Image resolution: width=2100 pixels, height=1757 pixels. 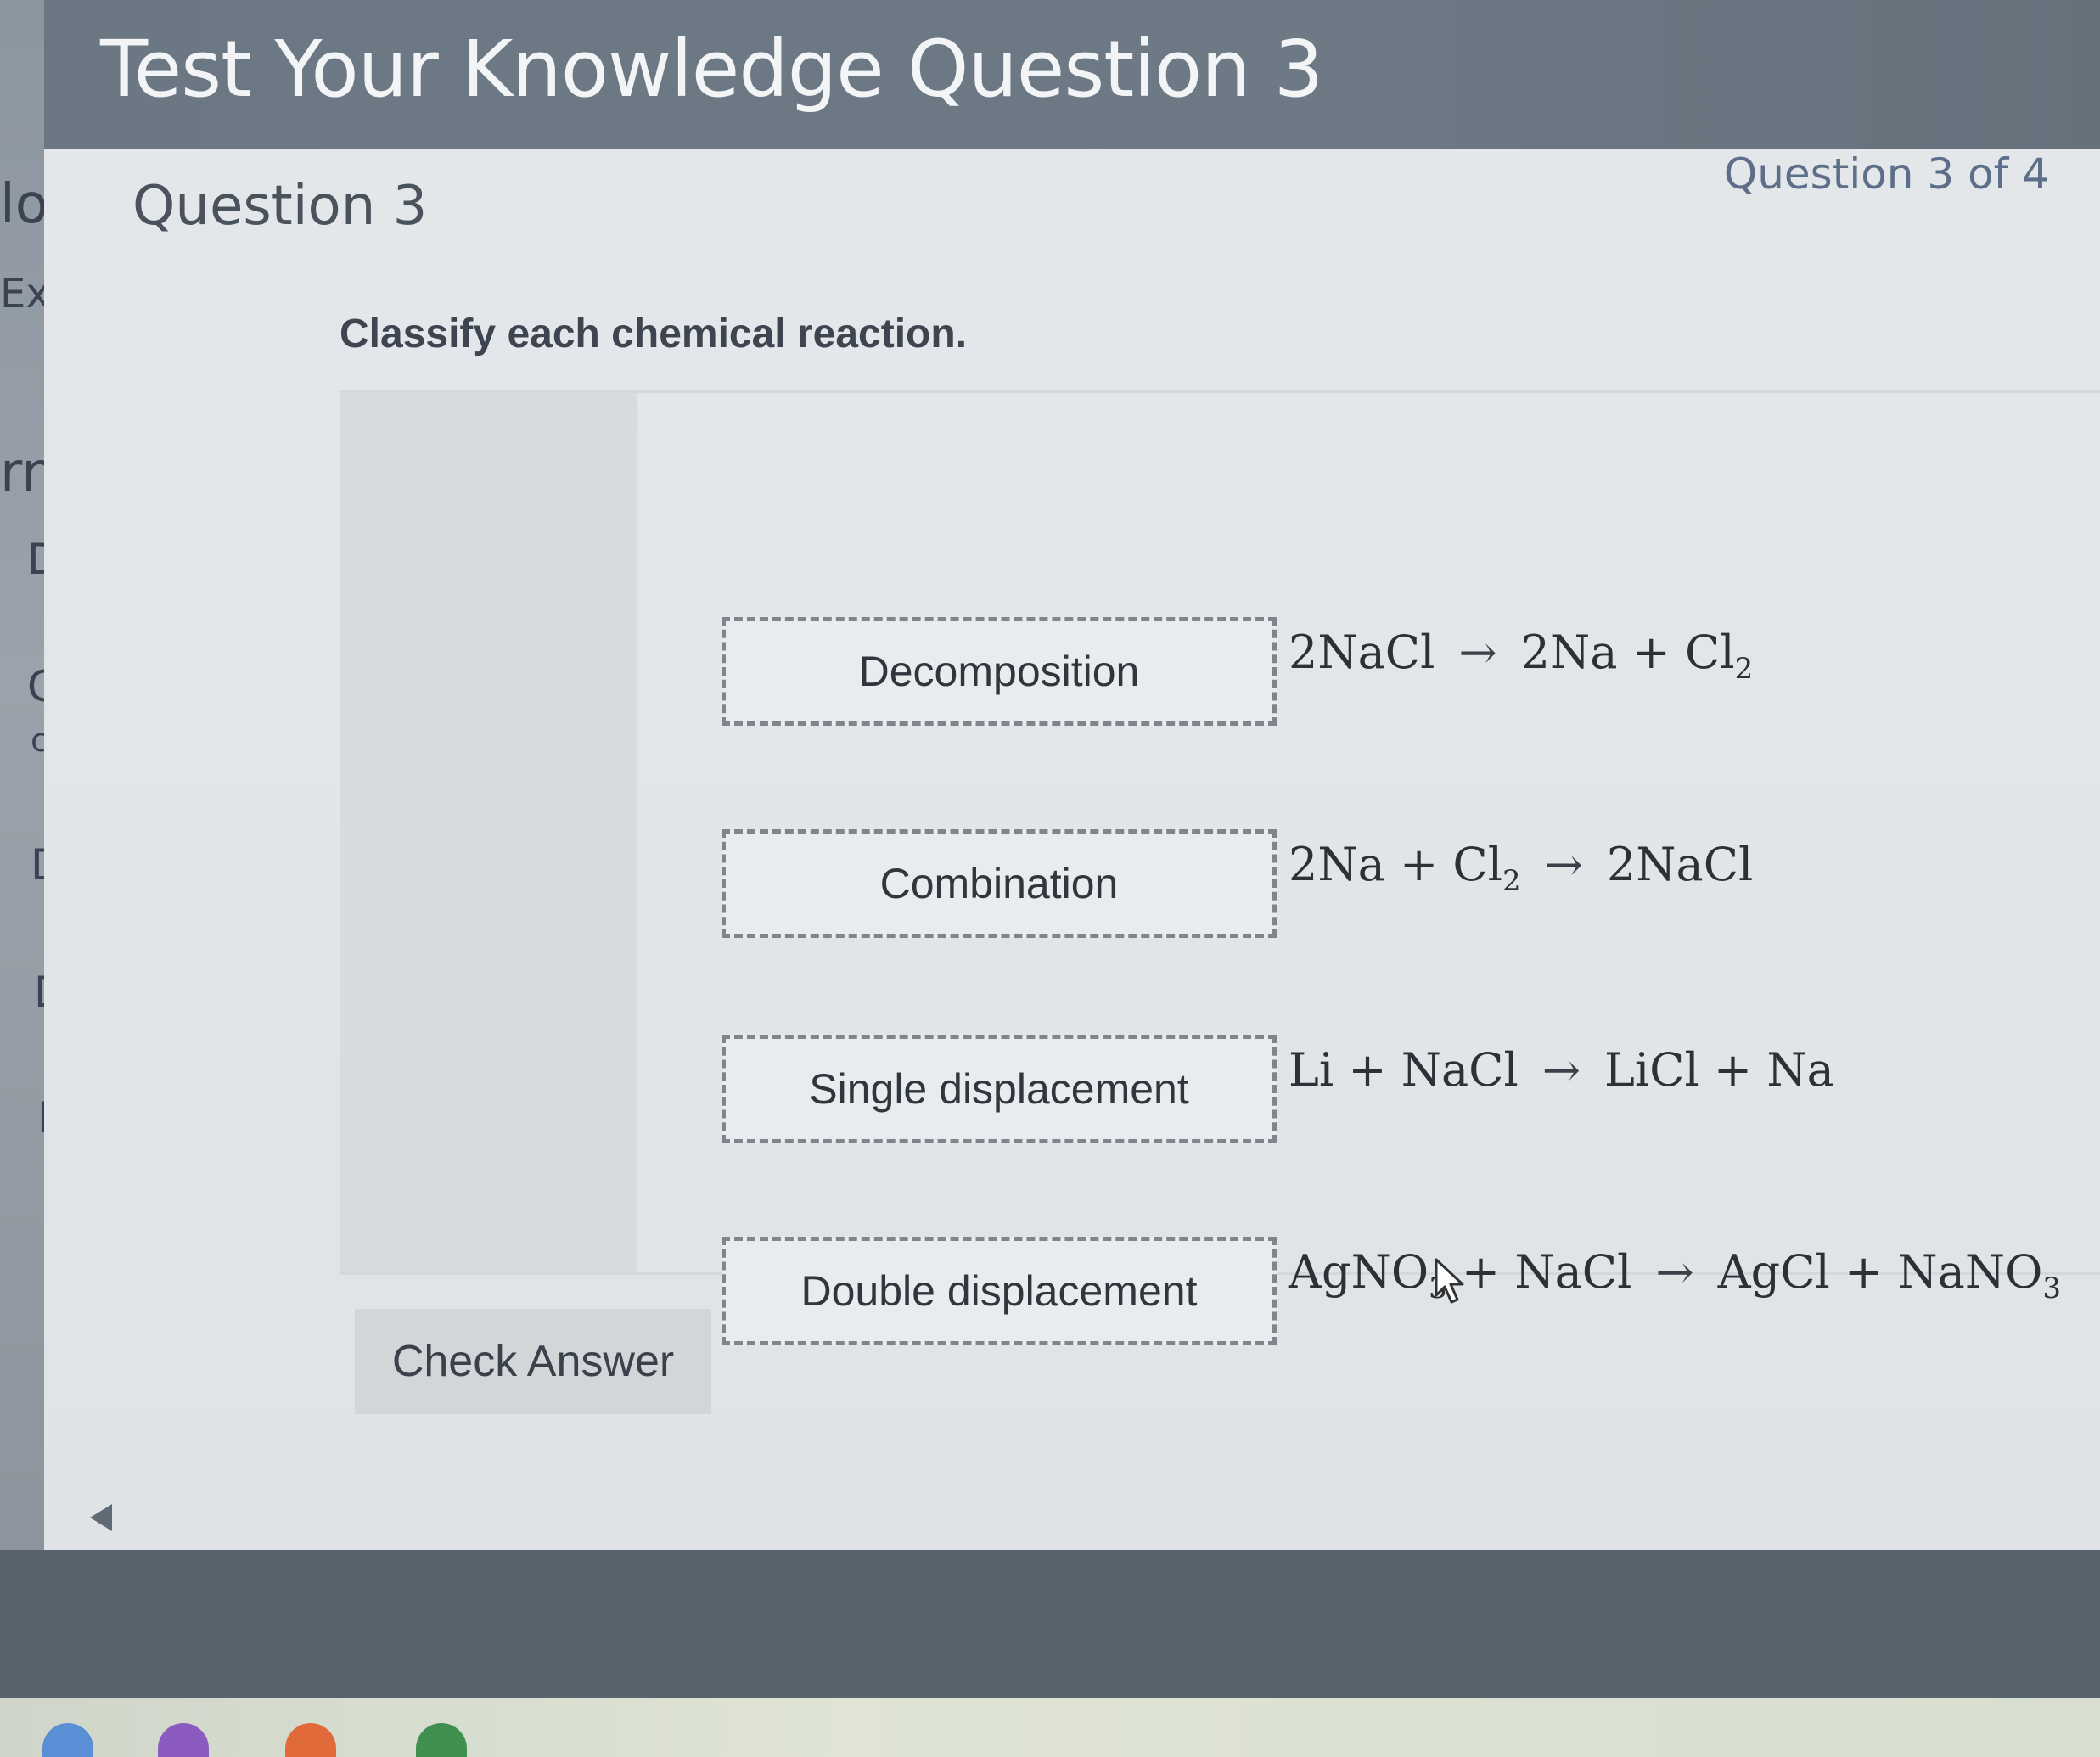 What do you see at coordinates (488, 832) in the screenshot?
I see `answer-bank` at bounding box center [488, 832].